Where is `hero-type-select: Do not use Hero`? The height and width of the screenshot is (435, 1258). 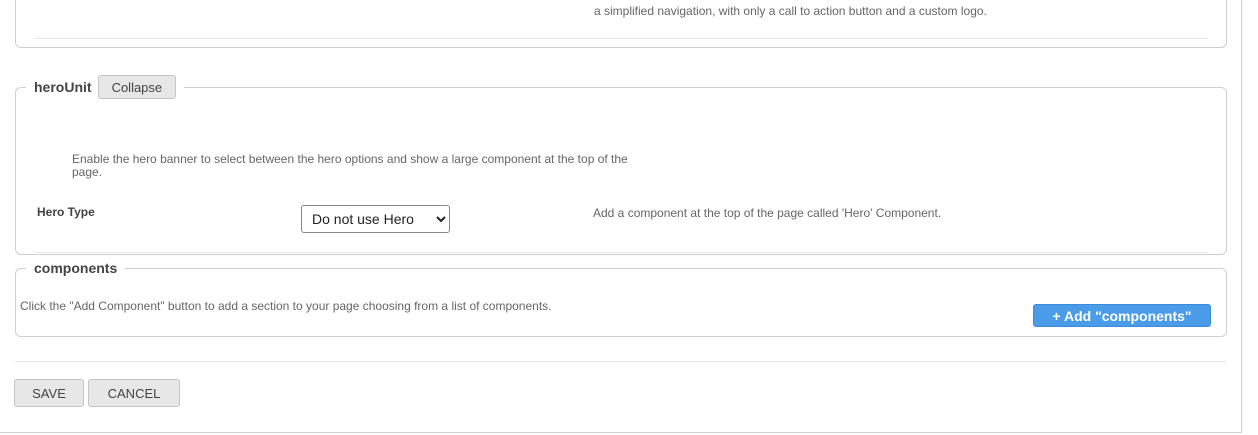
hero-type-select: Do not use Hero is located at coordinates (375, 219).